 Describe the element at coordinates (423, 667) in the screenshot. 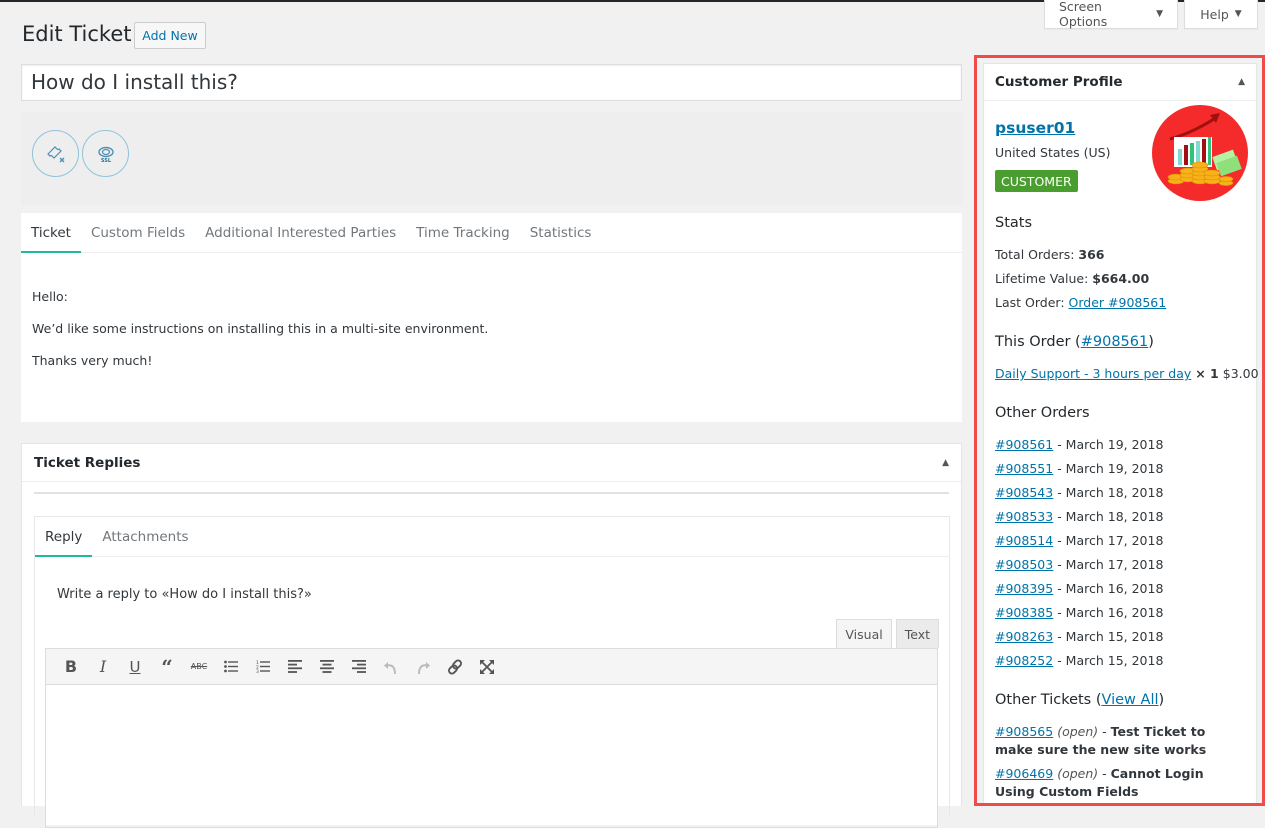

I see `redo-button` at that location.